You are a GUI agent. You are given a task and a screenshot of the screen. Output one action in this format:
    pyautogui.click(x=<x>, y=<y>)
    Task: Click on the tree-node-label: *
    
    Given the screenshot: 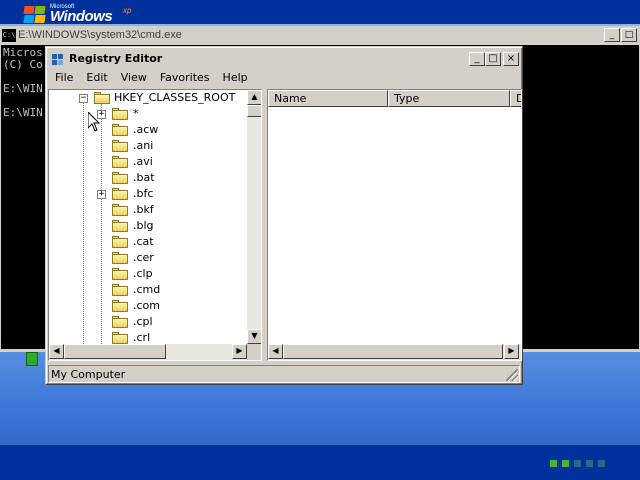 What is the action you would take?
    pyautogui.click(x=136, y=113)
    